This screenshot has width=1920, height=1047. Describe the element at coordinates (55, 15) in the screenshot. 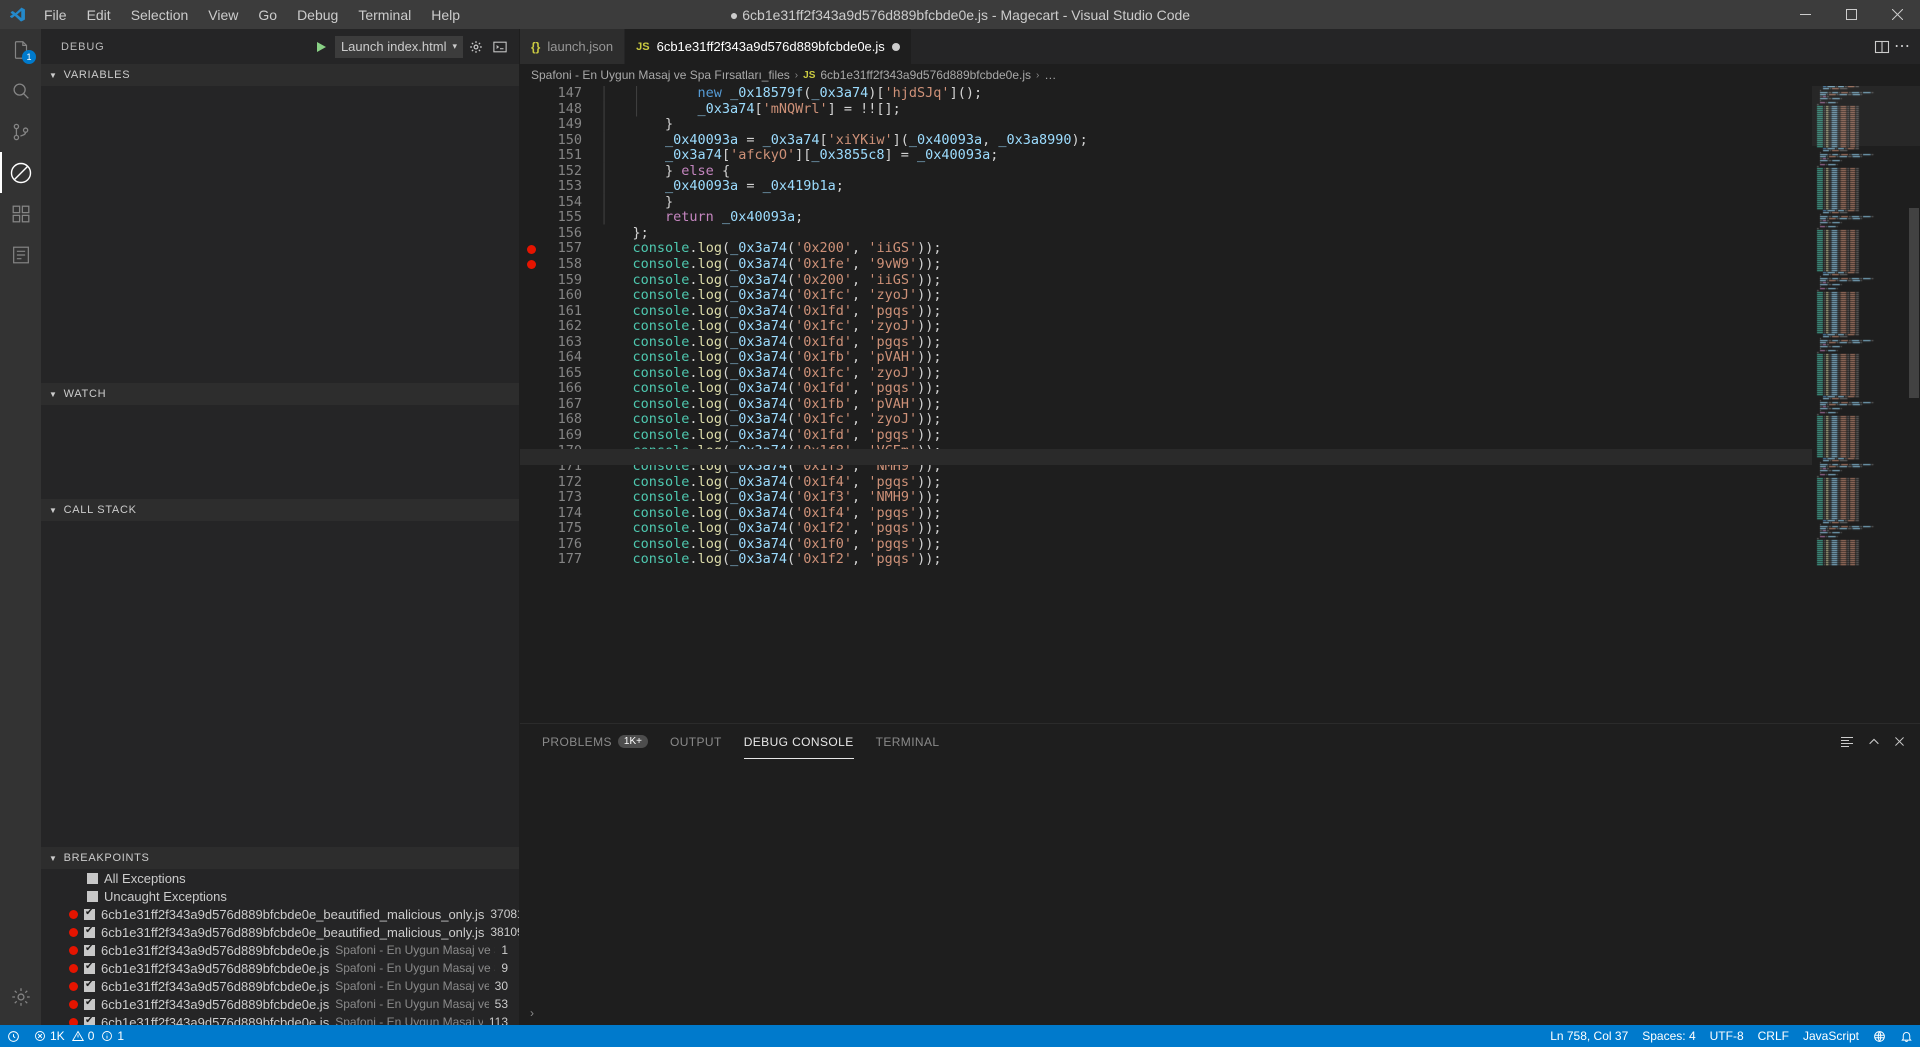

I see `menu-file: File` at that location.